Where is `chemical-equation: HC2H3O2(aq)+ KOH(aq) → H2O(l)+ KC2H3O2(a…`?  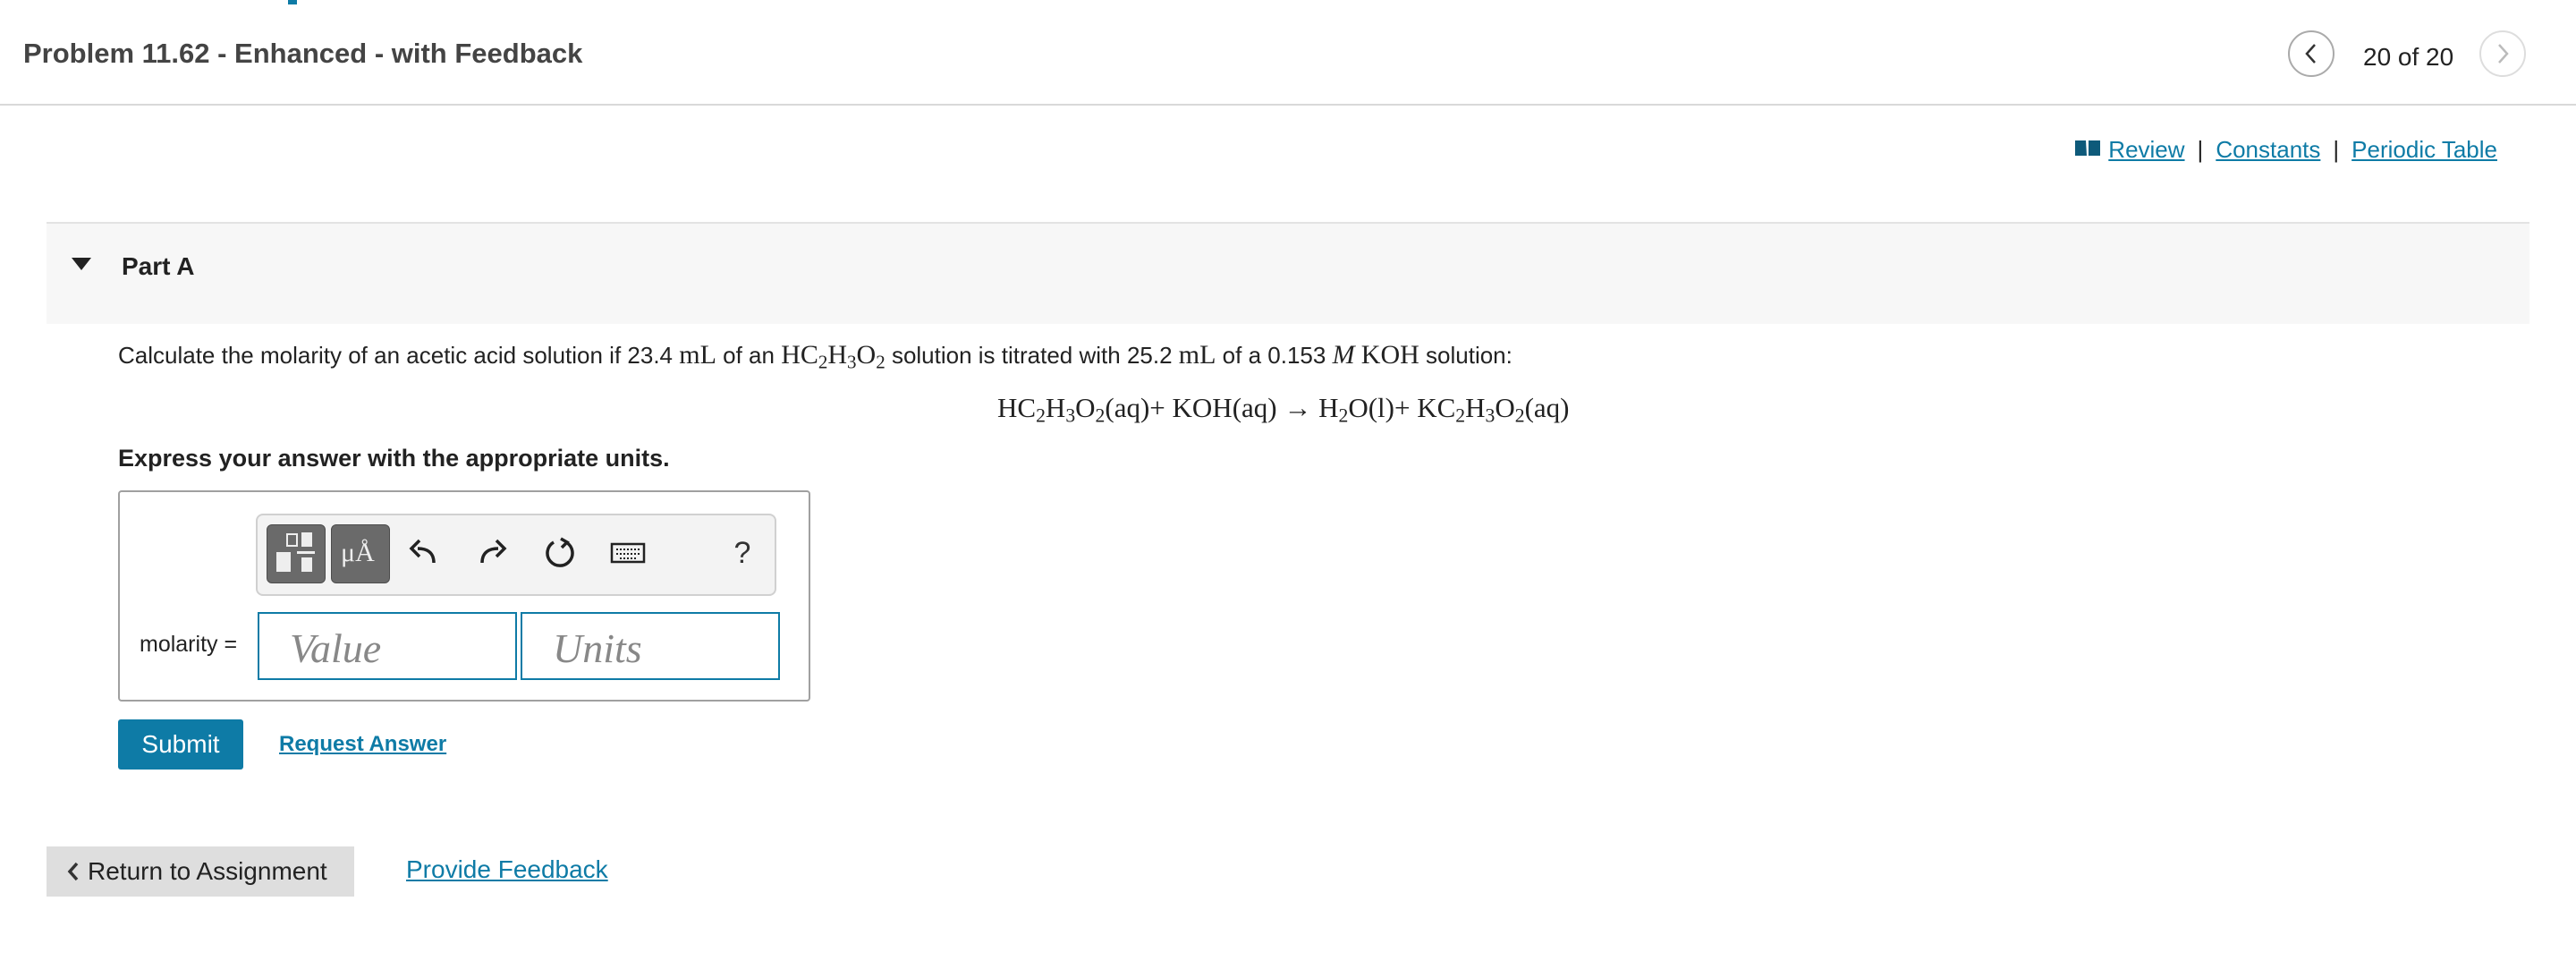 chemical-equation: HC2H3O2(aq)+ KOH(aq) → H2O(l)+ KC2H3O2(a… is located at coordinates (1283, 409).